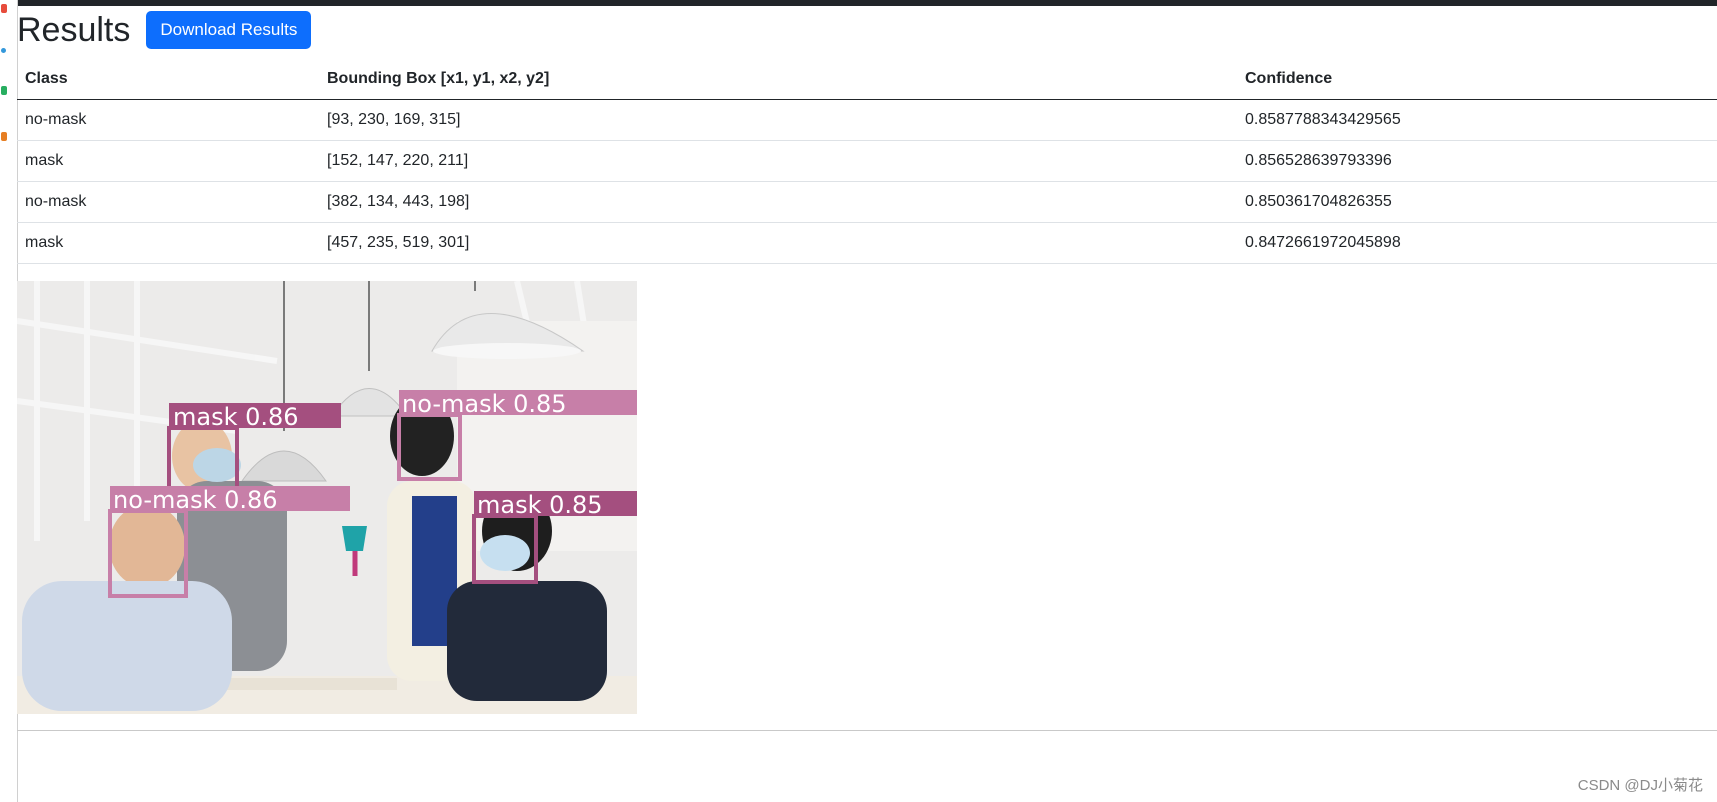  What do you see at coordinates (1477, 243) in the screenshot?
I see `cell-confidence: 0.8472661972045898` at bounding box center [1477, 243].